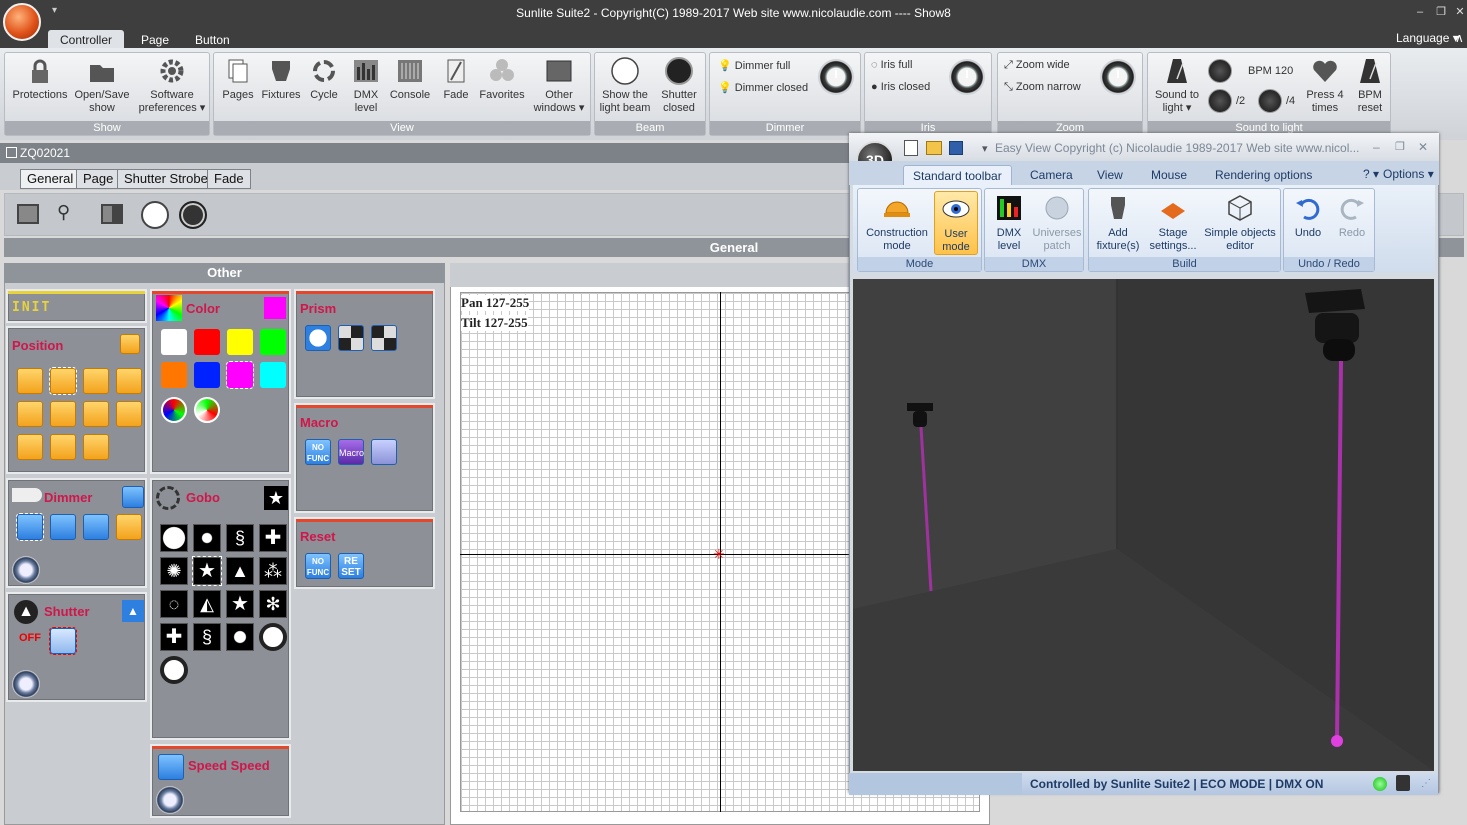 Image resolution: width=1467 pixels, height=825 pixels. I want to click on color-rainbow-icon, so click(174, 410).